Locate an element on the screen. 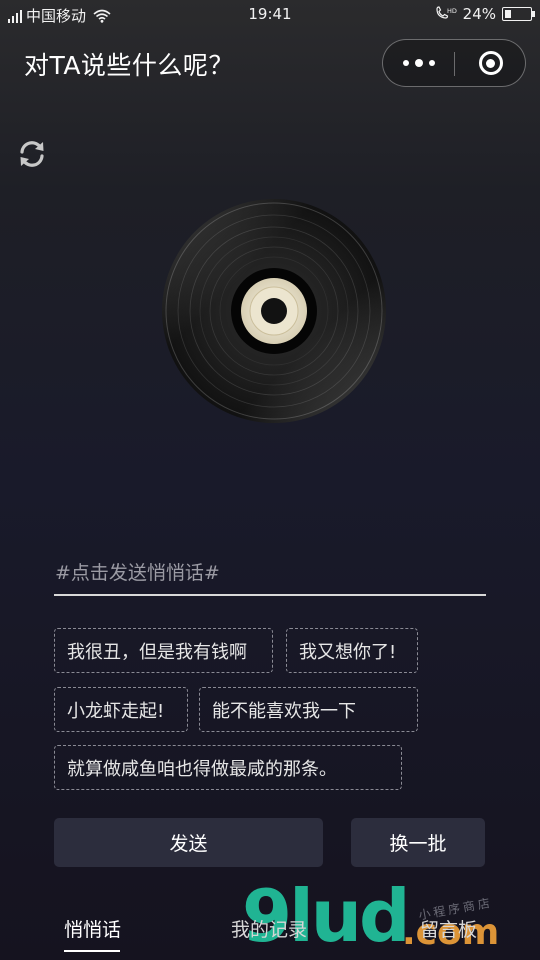 The height and width of the screenshot is (960, 540). battery-fill is located at coordinates (508, 14).